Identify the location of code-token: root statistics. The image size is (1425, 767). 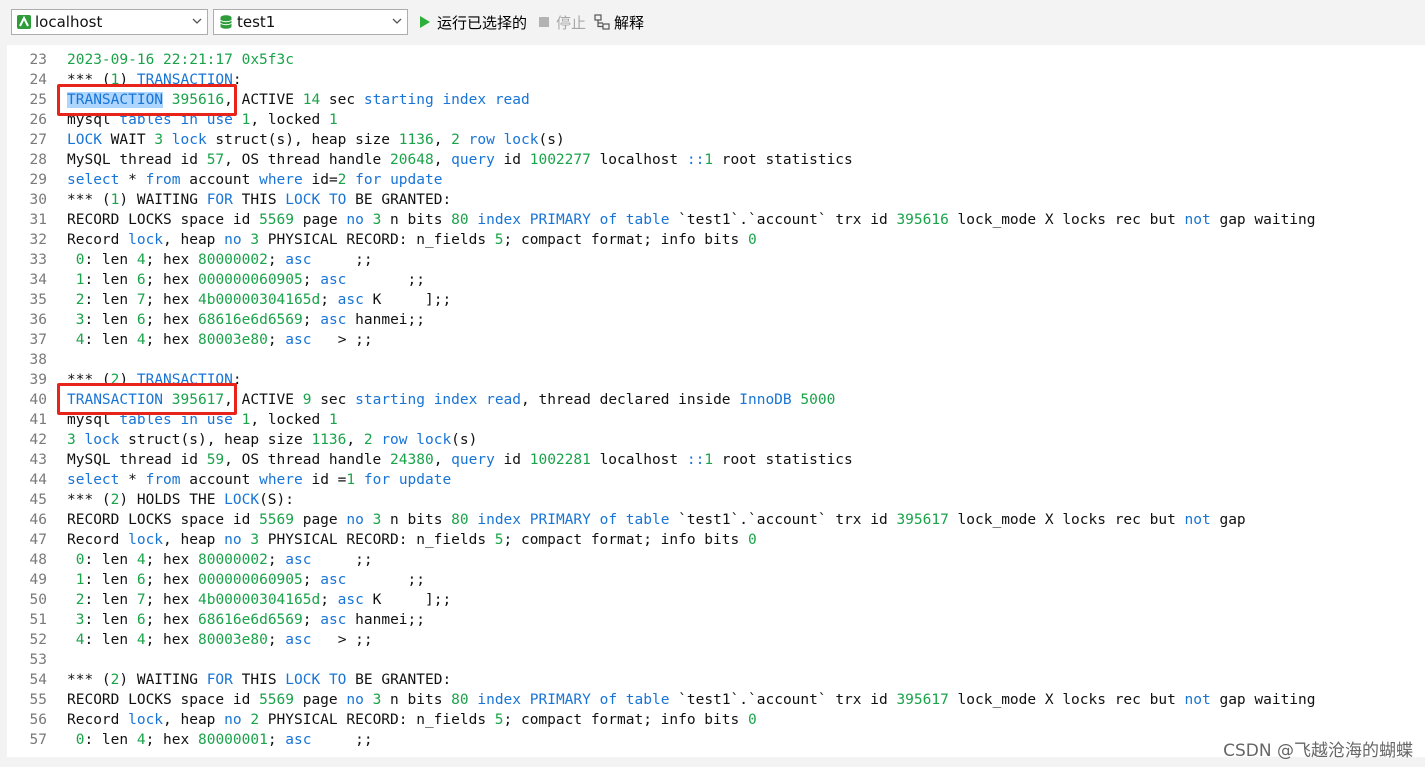
(783, 160).